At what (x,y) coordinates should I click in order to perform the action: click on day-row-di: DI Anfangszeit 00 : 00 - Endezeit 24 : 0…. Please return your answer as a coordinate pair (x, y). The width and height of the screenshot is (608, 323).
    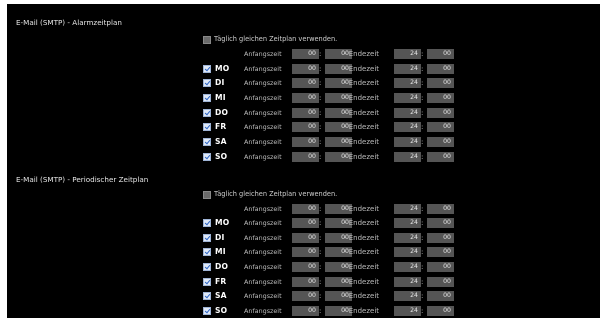
    Looking at the image, I should click on (303, 83).